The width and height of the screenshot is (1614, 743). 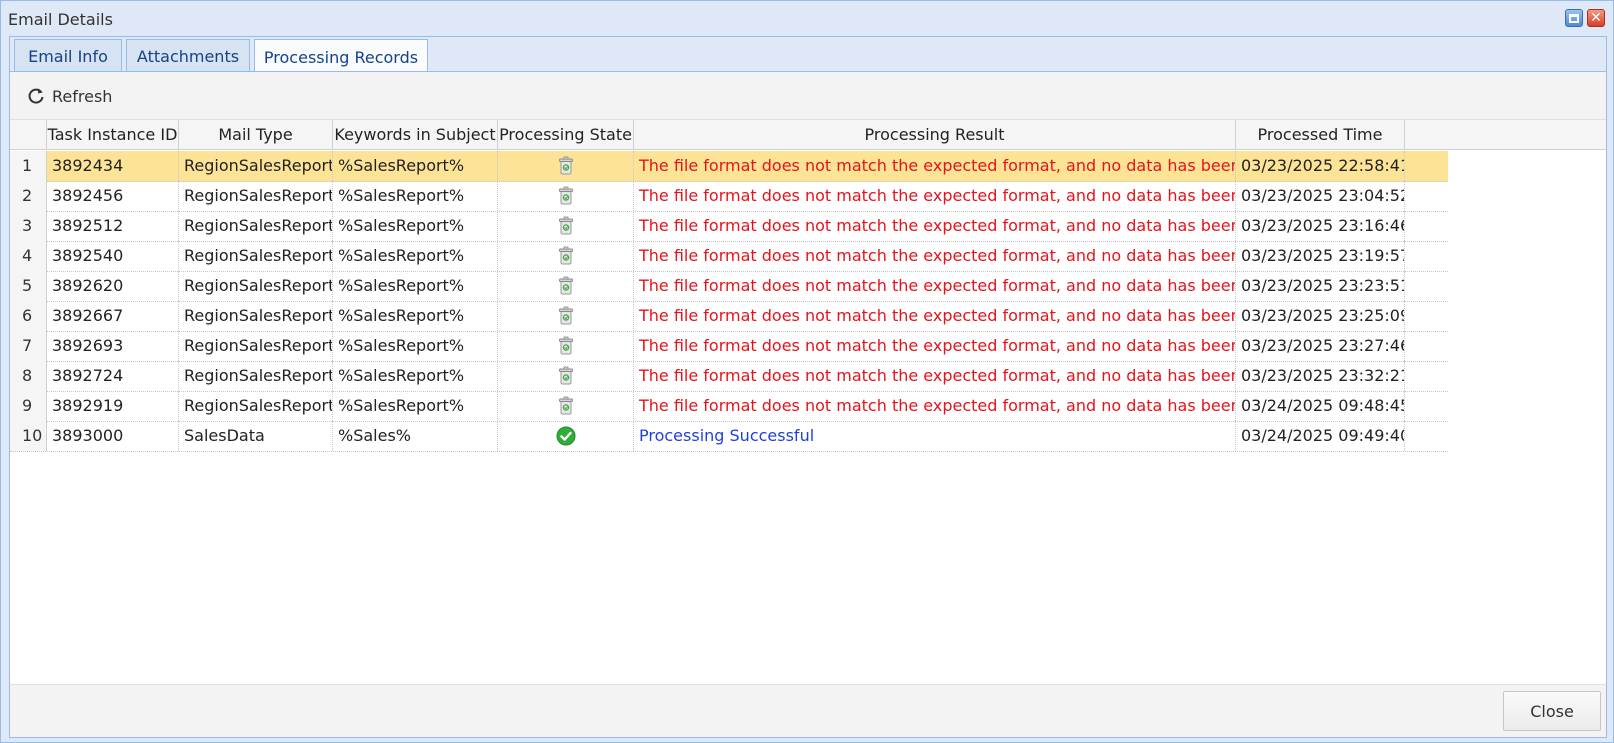 I want to click on title-bar: Email Details ✕, so click(x=807, y=18).